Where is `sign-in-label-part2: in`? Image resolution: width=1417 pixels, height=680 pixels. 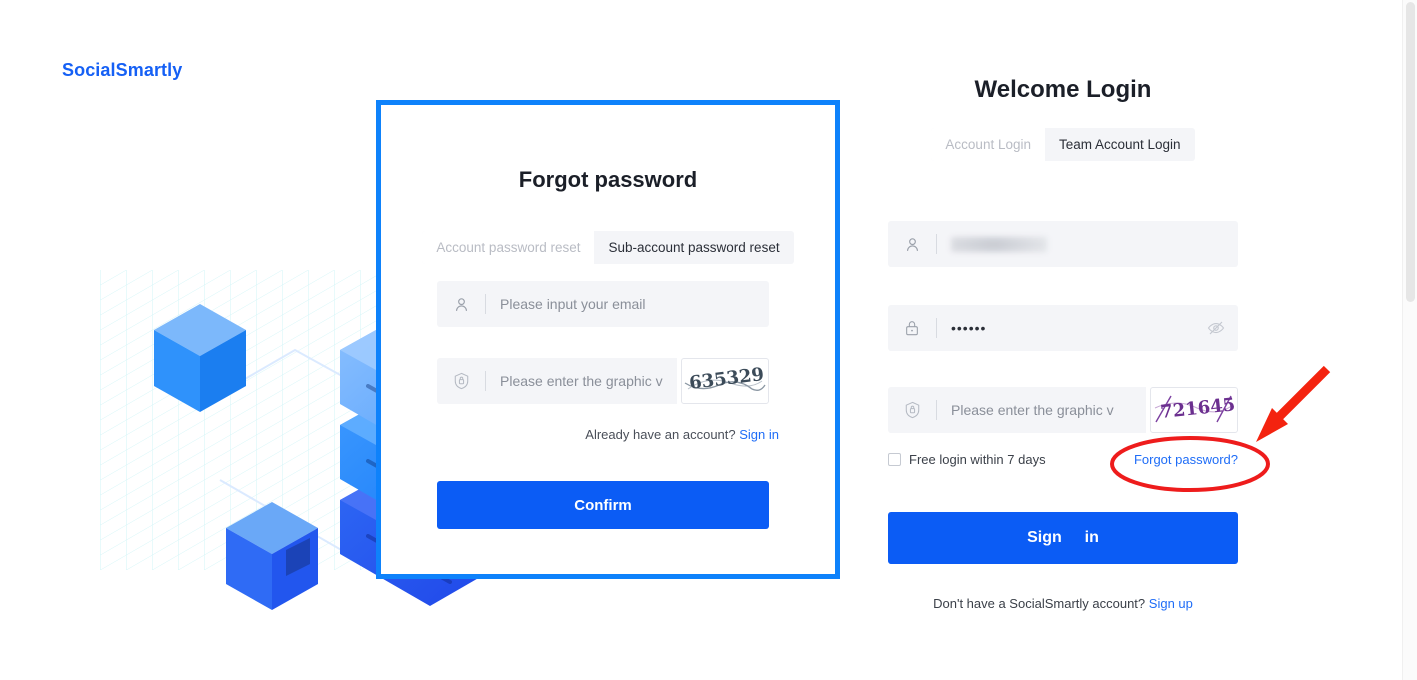 sign-in-label-part2: in is located at coordinates (1091, 537).